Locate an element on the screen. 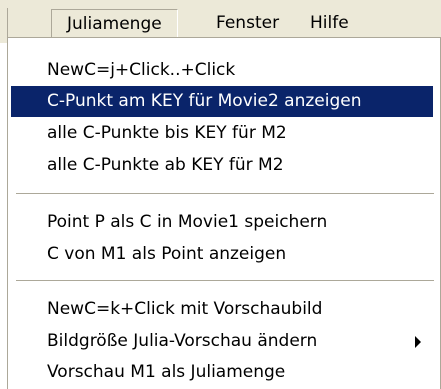 Image resolution: width=441 pixels, height=389 pixels. menu-item-alle-c-punkte-ab: alle C-Punkte ab KEY für M2 is located at coordinates (222, 165).